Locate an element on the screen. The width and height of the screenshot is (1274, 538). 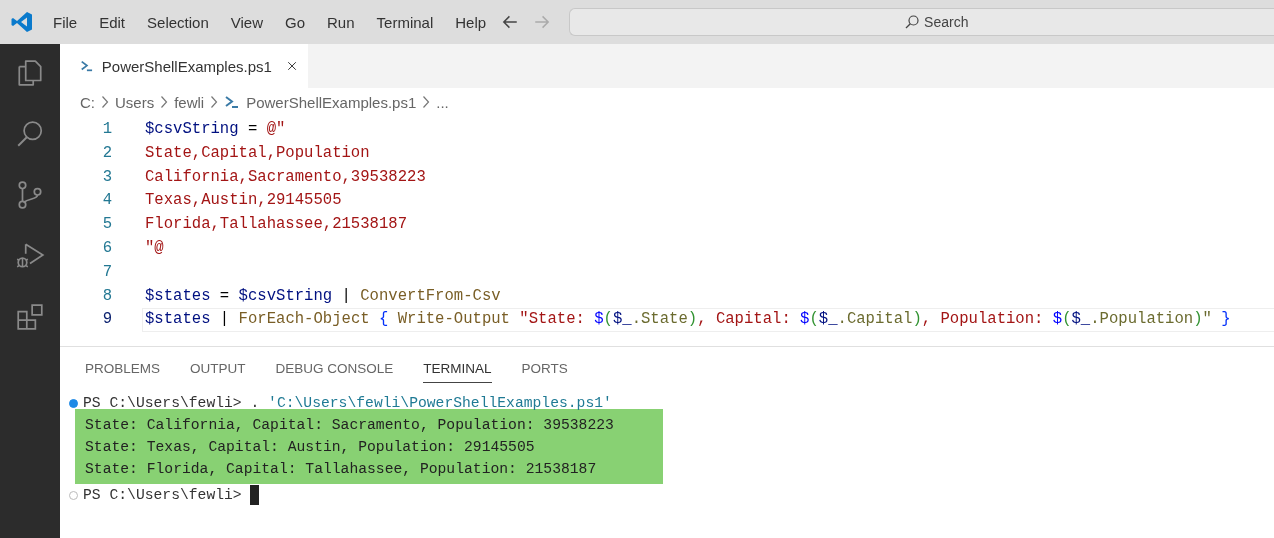
source-control-icon is located at coordinates (30, 195).